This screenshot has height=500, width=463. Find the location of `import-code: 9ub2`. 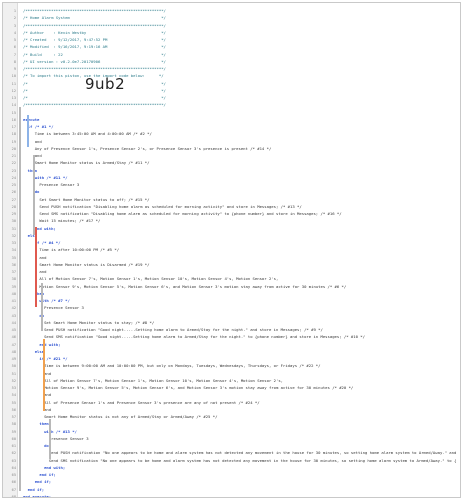

import-code: 9ub2 is located at coordinates (105, 84).